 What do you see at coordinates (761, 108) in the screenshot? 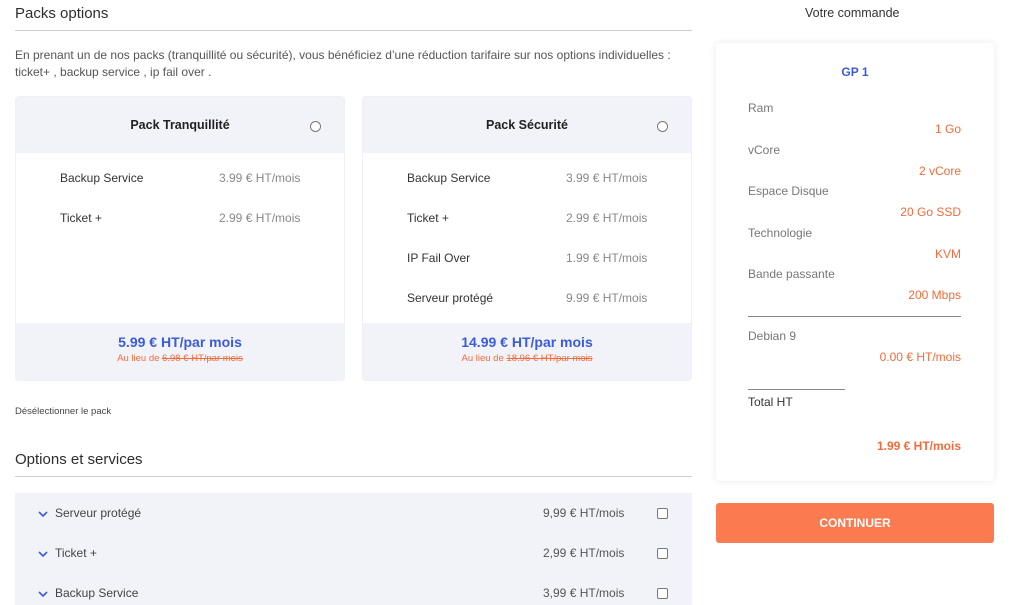
I see `spec-label-ram: Ram` at bounding box center [761, 108].